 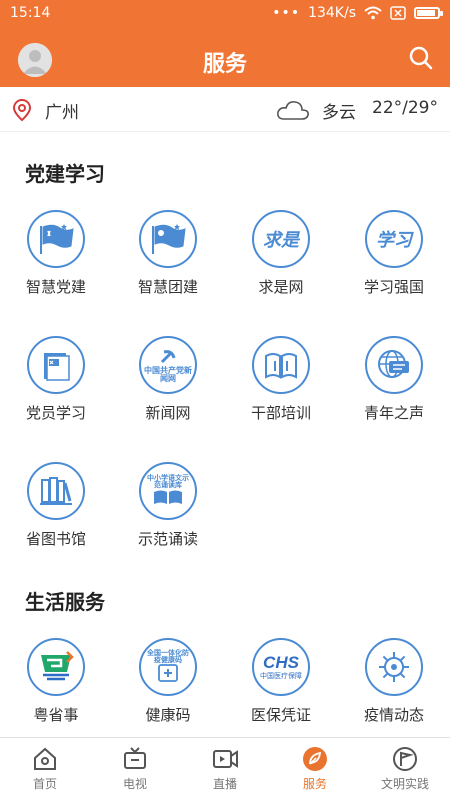 I want to click on service-item-xuexi: 学习 学习强国, so click(x=394, y=253).